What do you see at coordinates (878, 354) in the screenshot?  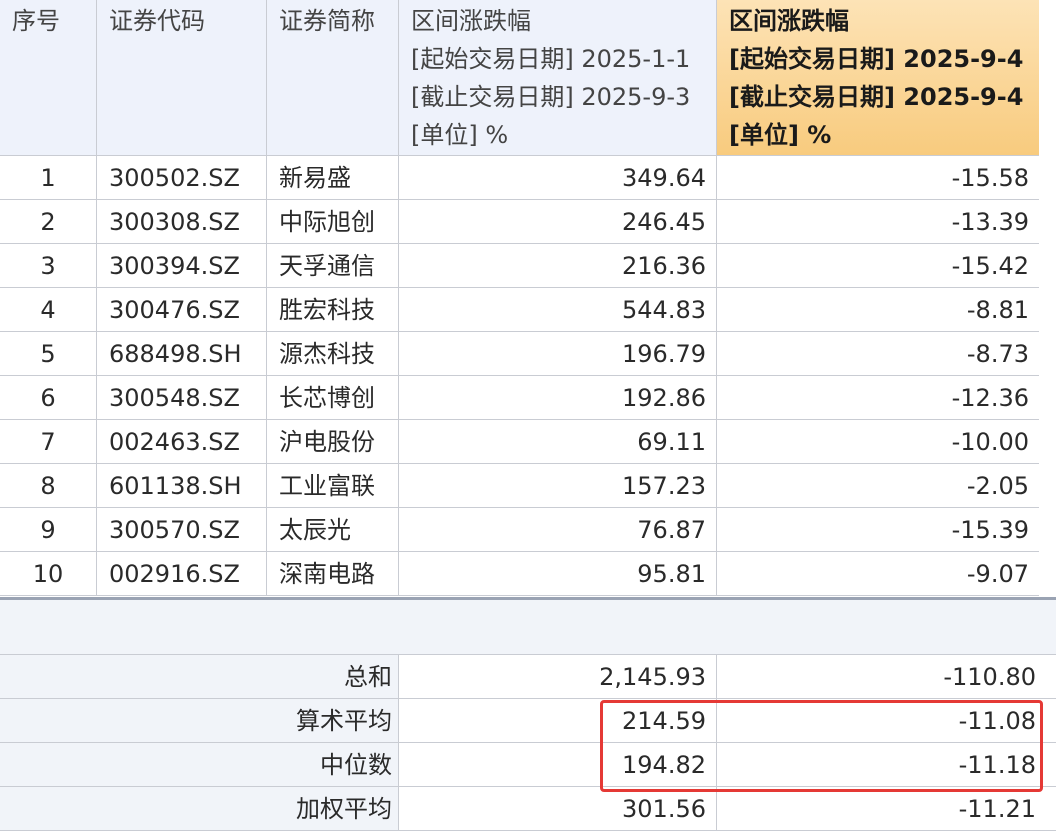 I see `cell-change-2: -8.73` at bounding box center [878, 354].